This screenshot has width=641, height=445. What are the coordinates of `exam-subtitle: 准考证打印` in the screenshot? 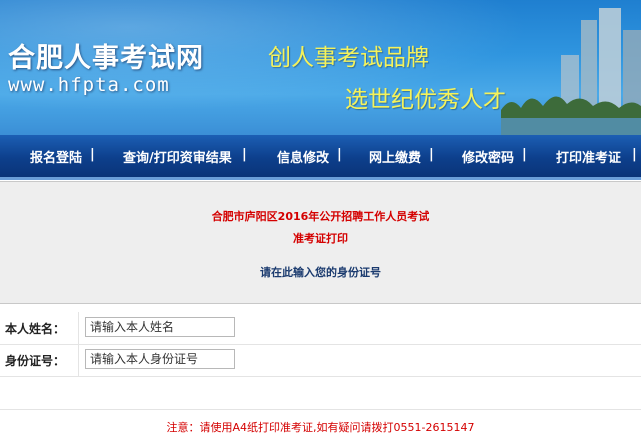 It's located at (320, 238).